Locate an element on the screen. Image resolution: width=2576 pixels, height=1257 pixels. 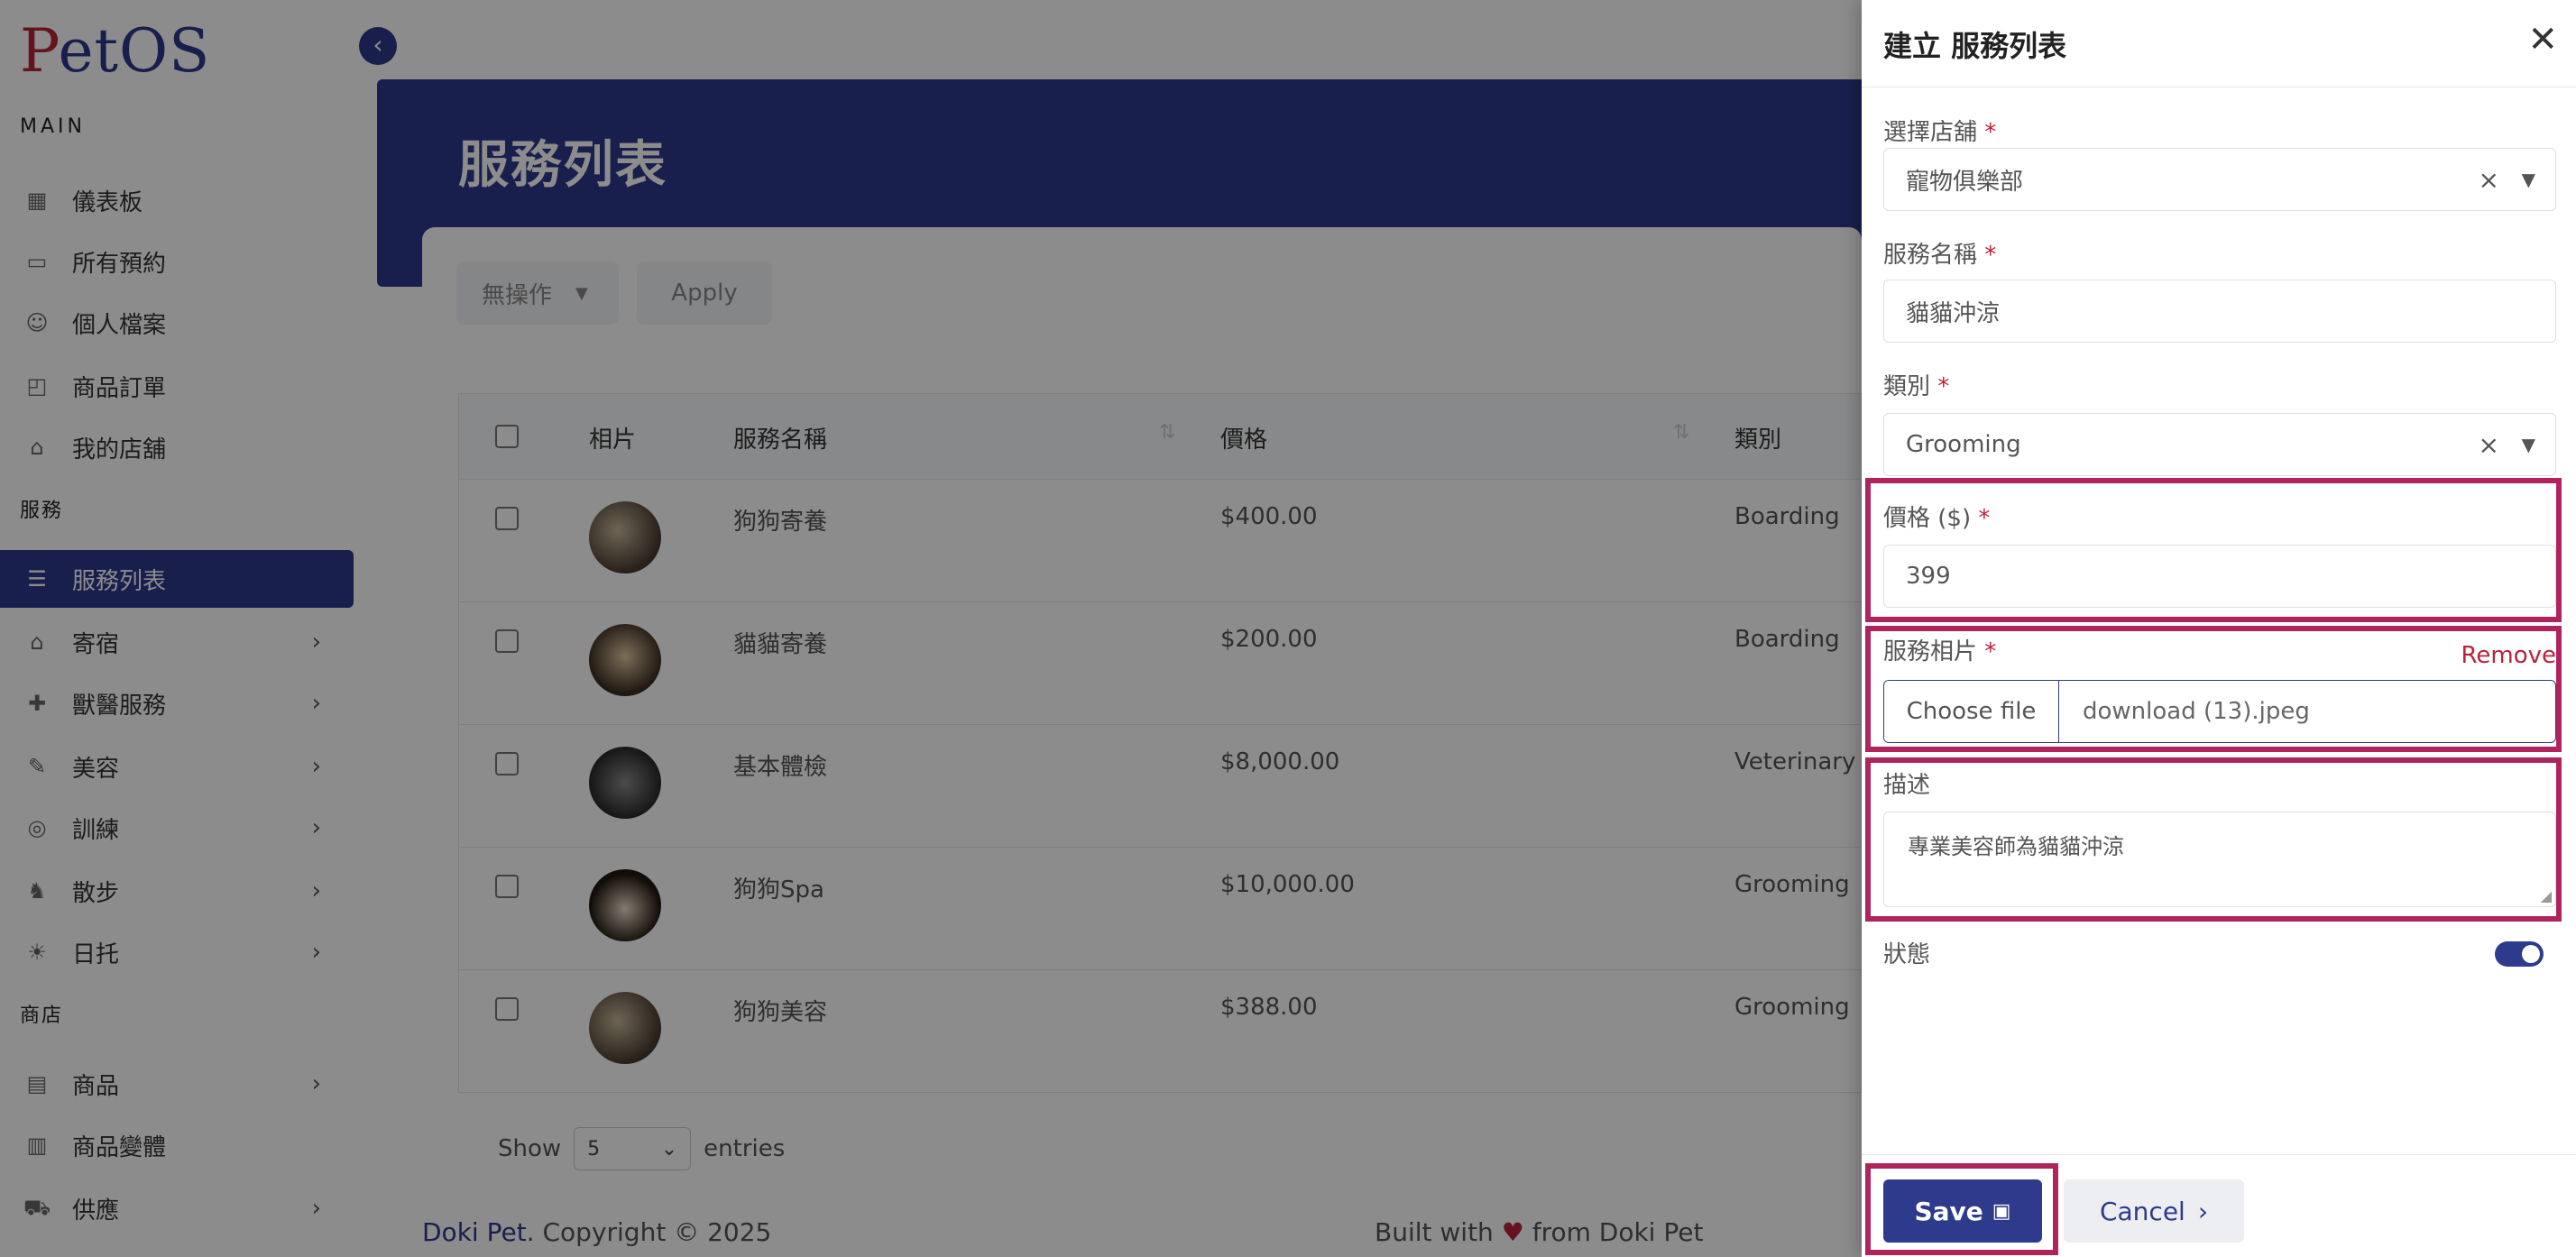
store-select: 寵物俱樂部 × ▼ is located at coordinates (2219, 179).